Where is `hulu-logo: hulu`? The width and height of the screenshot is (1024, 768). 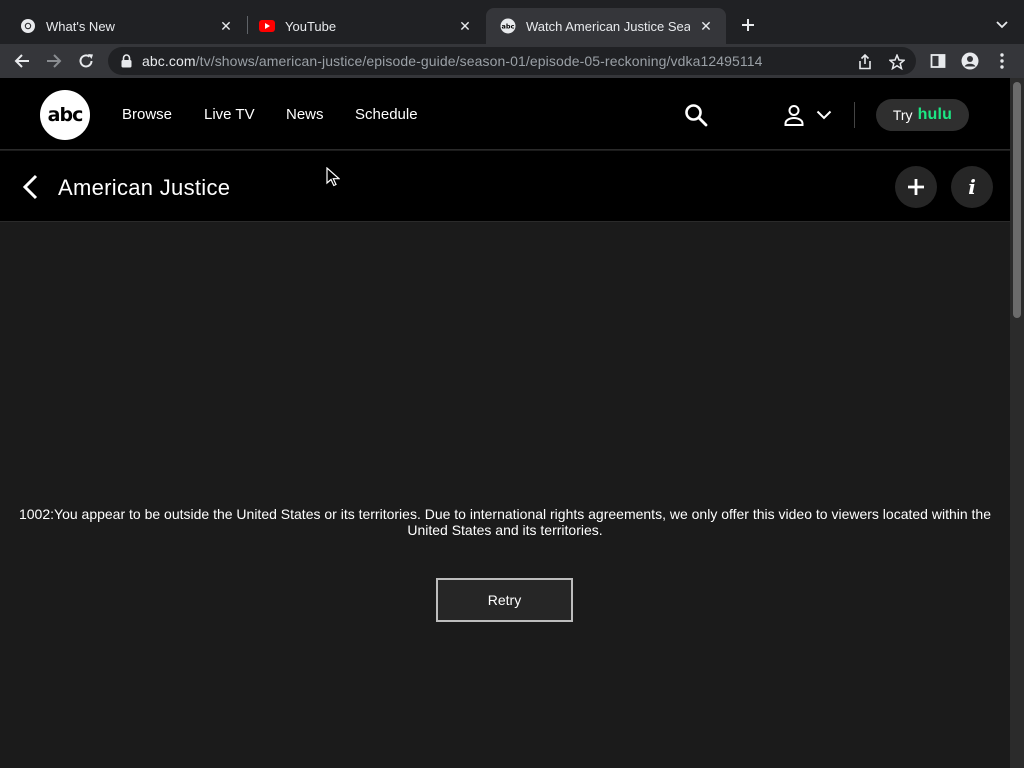
hulu-logo: hulu is located at coordinates (935, 114).